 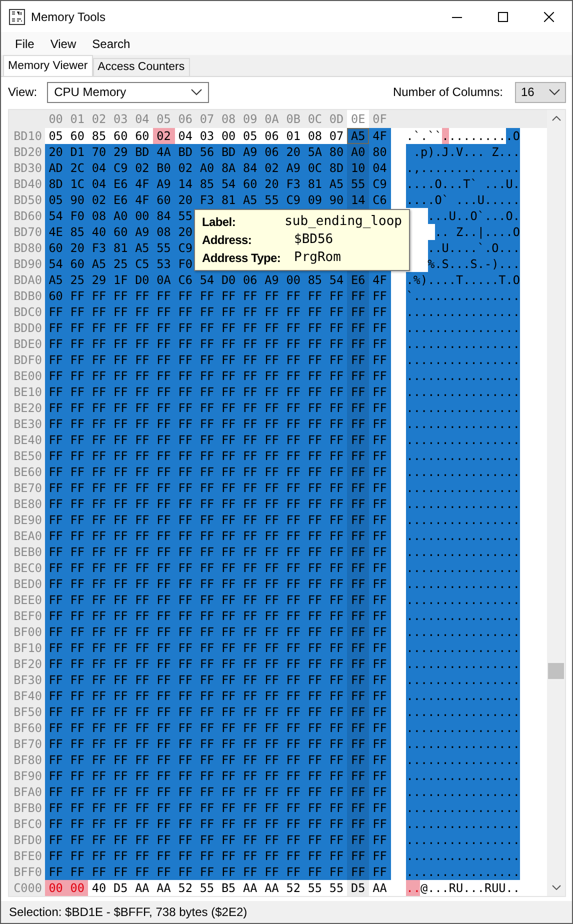 What do you see at coordinates (293, 152) in the screenshot?
I see `hex-cell: 20` at bounding box center [293, 152].